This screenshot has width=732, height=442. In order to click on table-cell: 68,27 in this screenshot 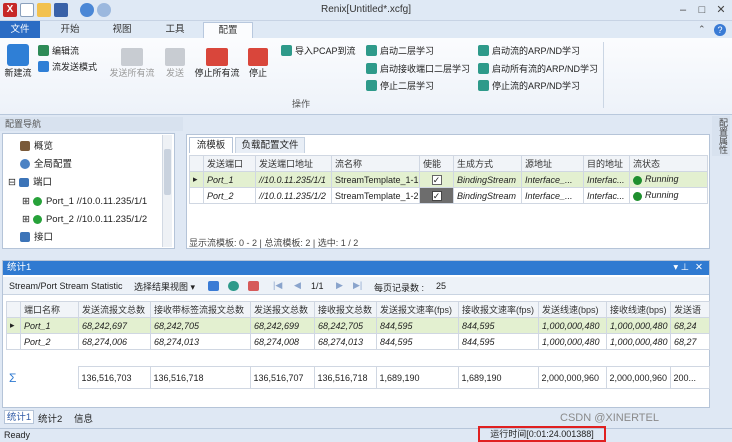, I will do `click(690, 341)`.